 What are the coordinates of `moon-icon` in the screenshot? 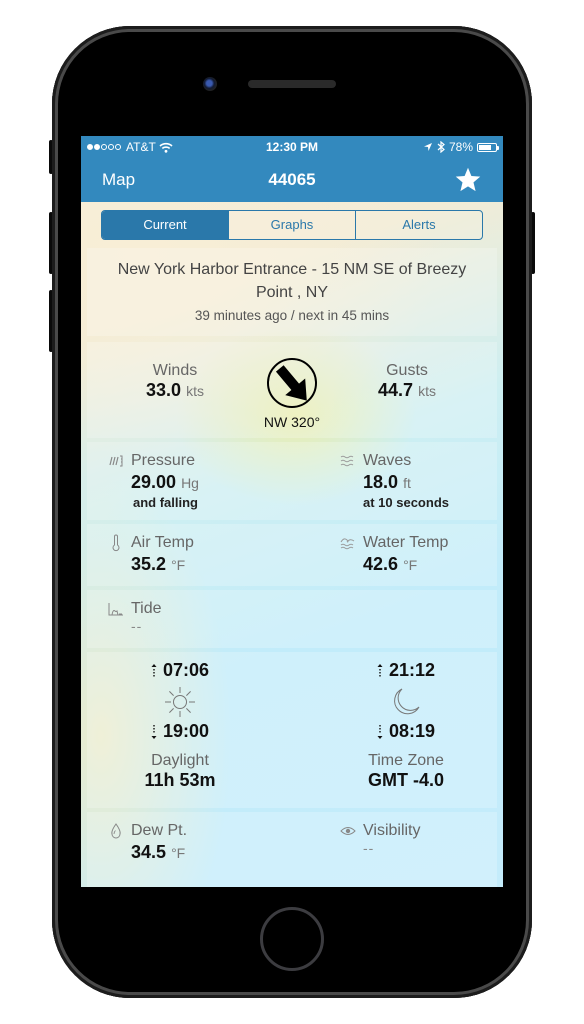 It's located at (407, 701).